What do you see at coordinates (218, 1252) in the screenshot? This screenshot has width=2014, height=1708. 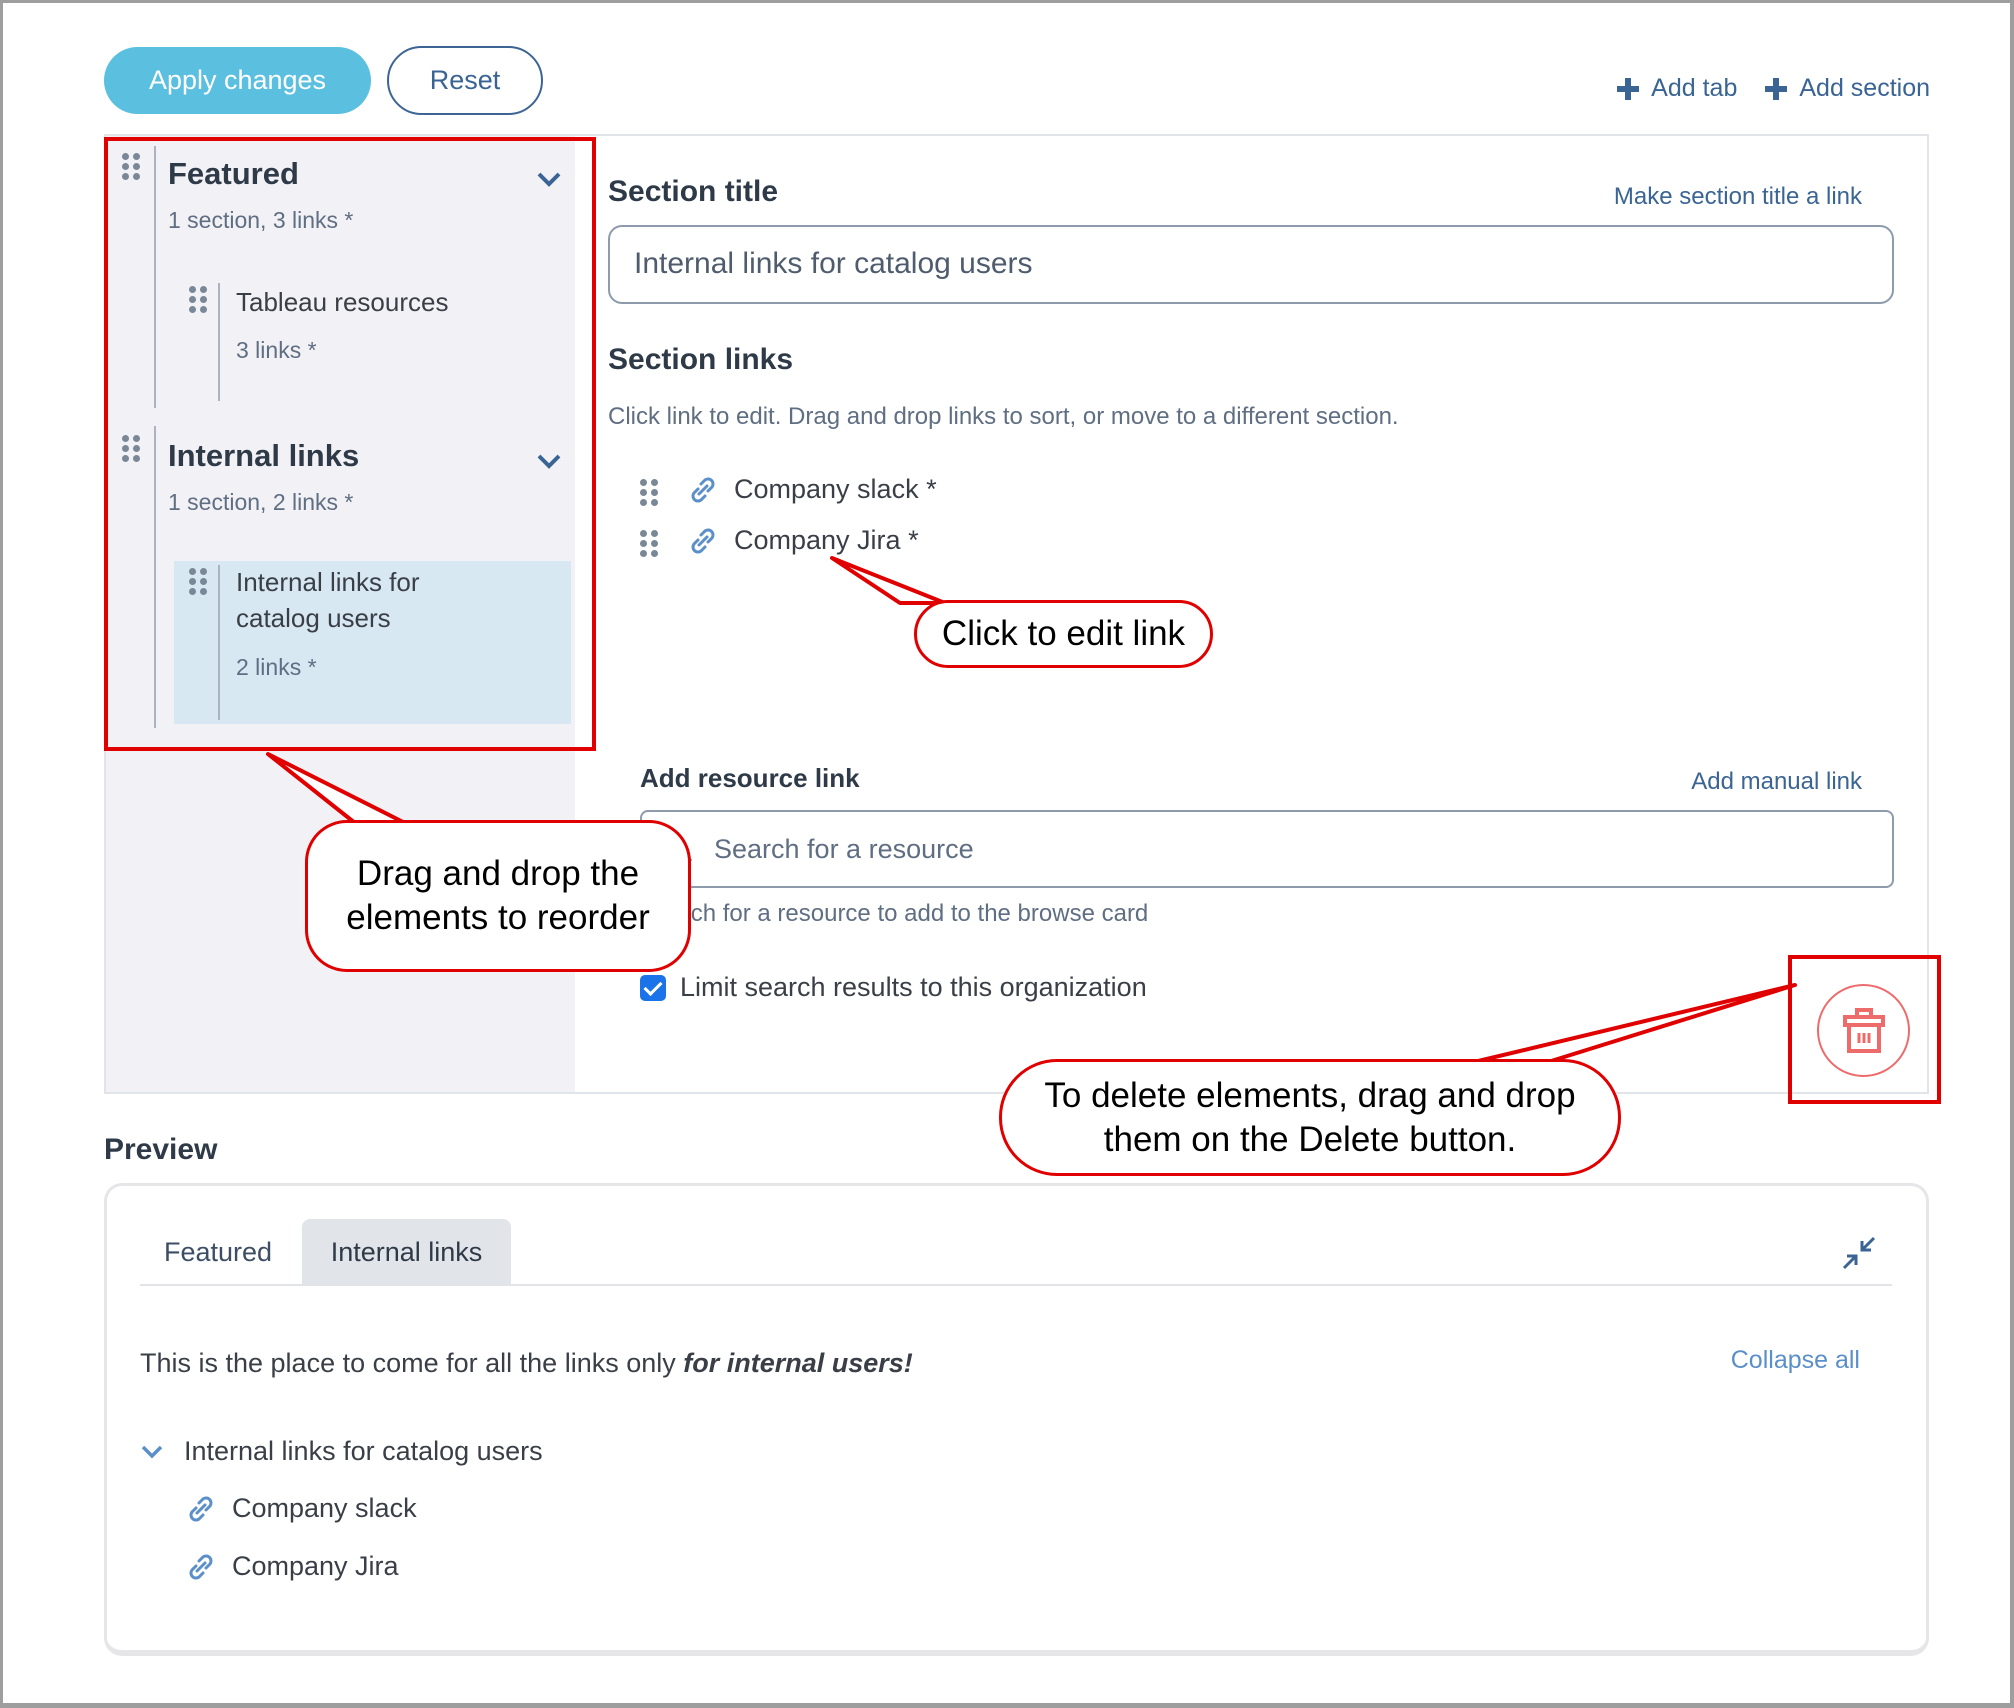 I see `preview-tab-featured: Featured` at bounding box center [218, 1252].